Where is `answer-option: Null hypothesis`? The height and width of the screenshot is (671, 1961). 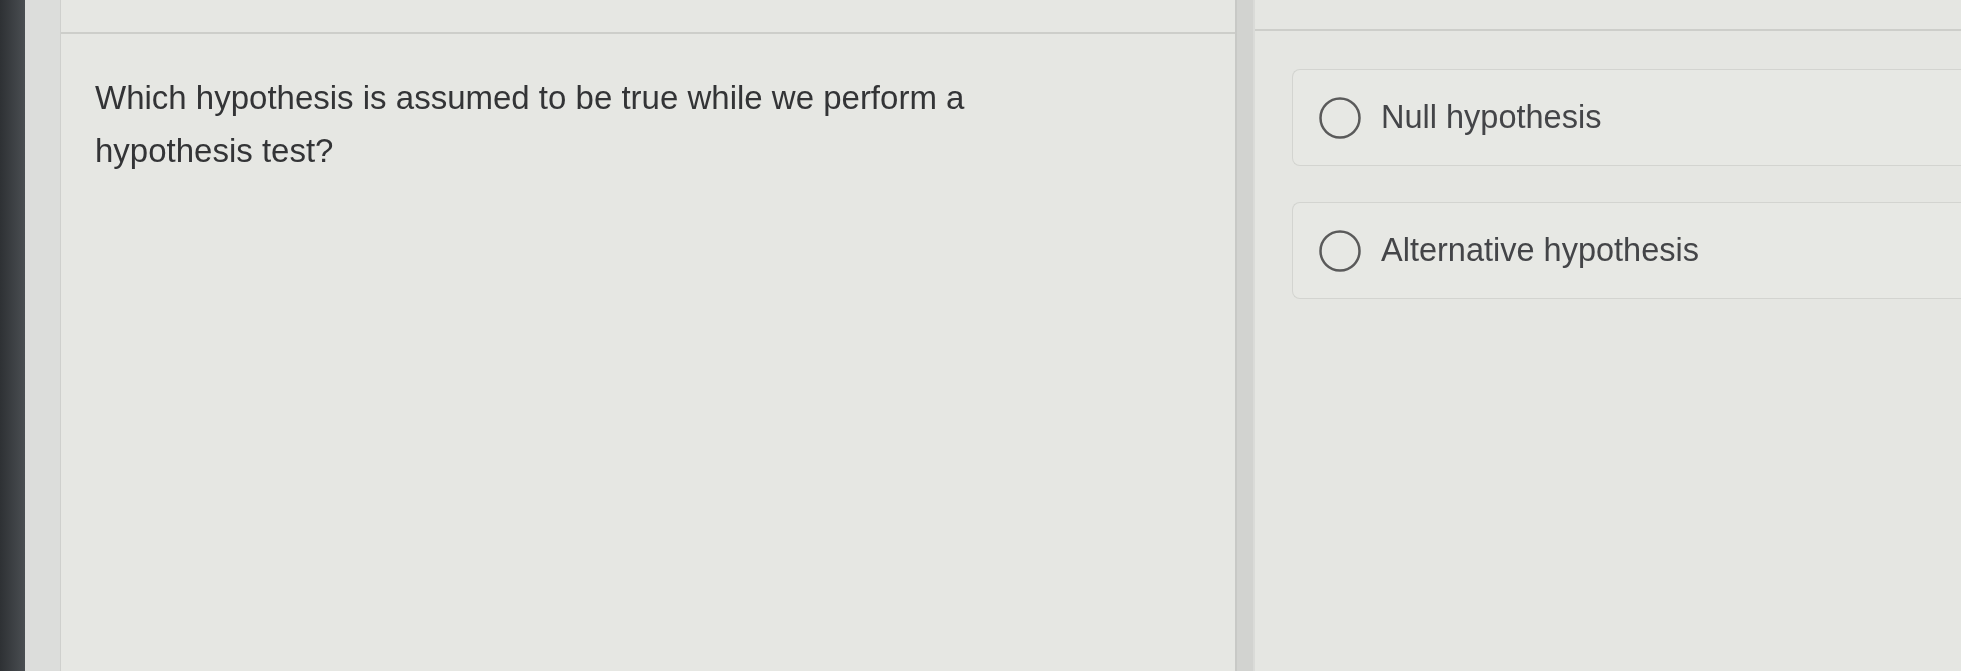
answer-option: Null hypothesis is located at coordinates (1626, 117).